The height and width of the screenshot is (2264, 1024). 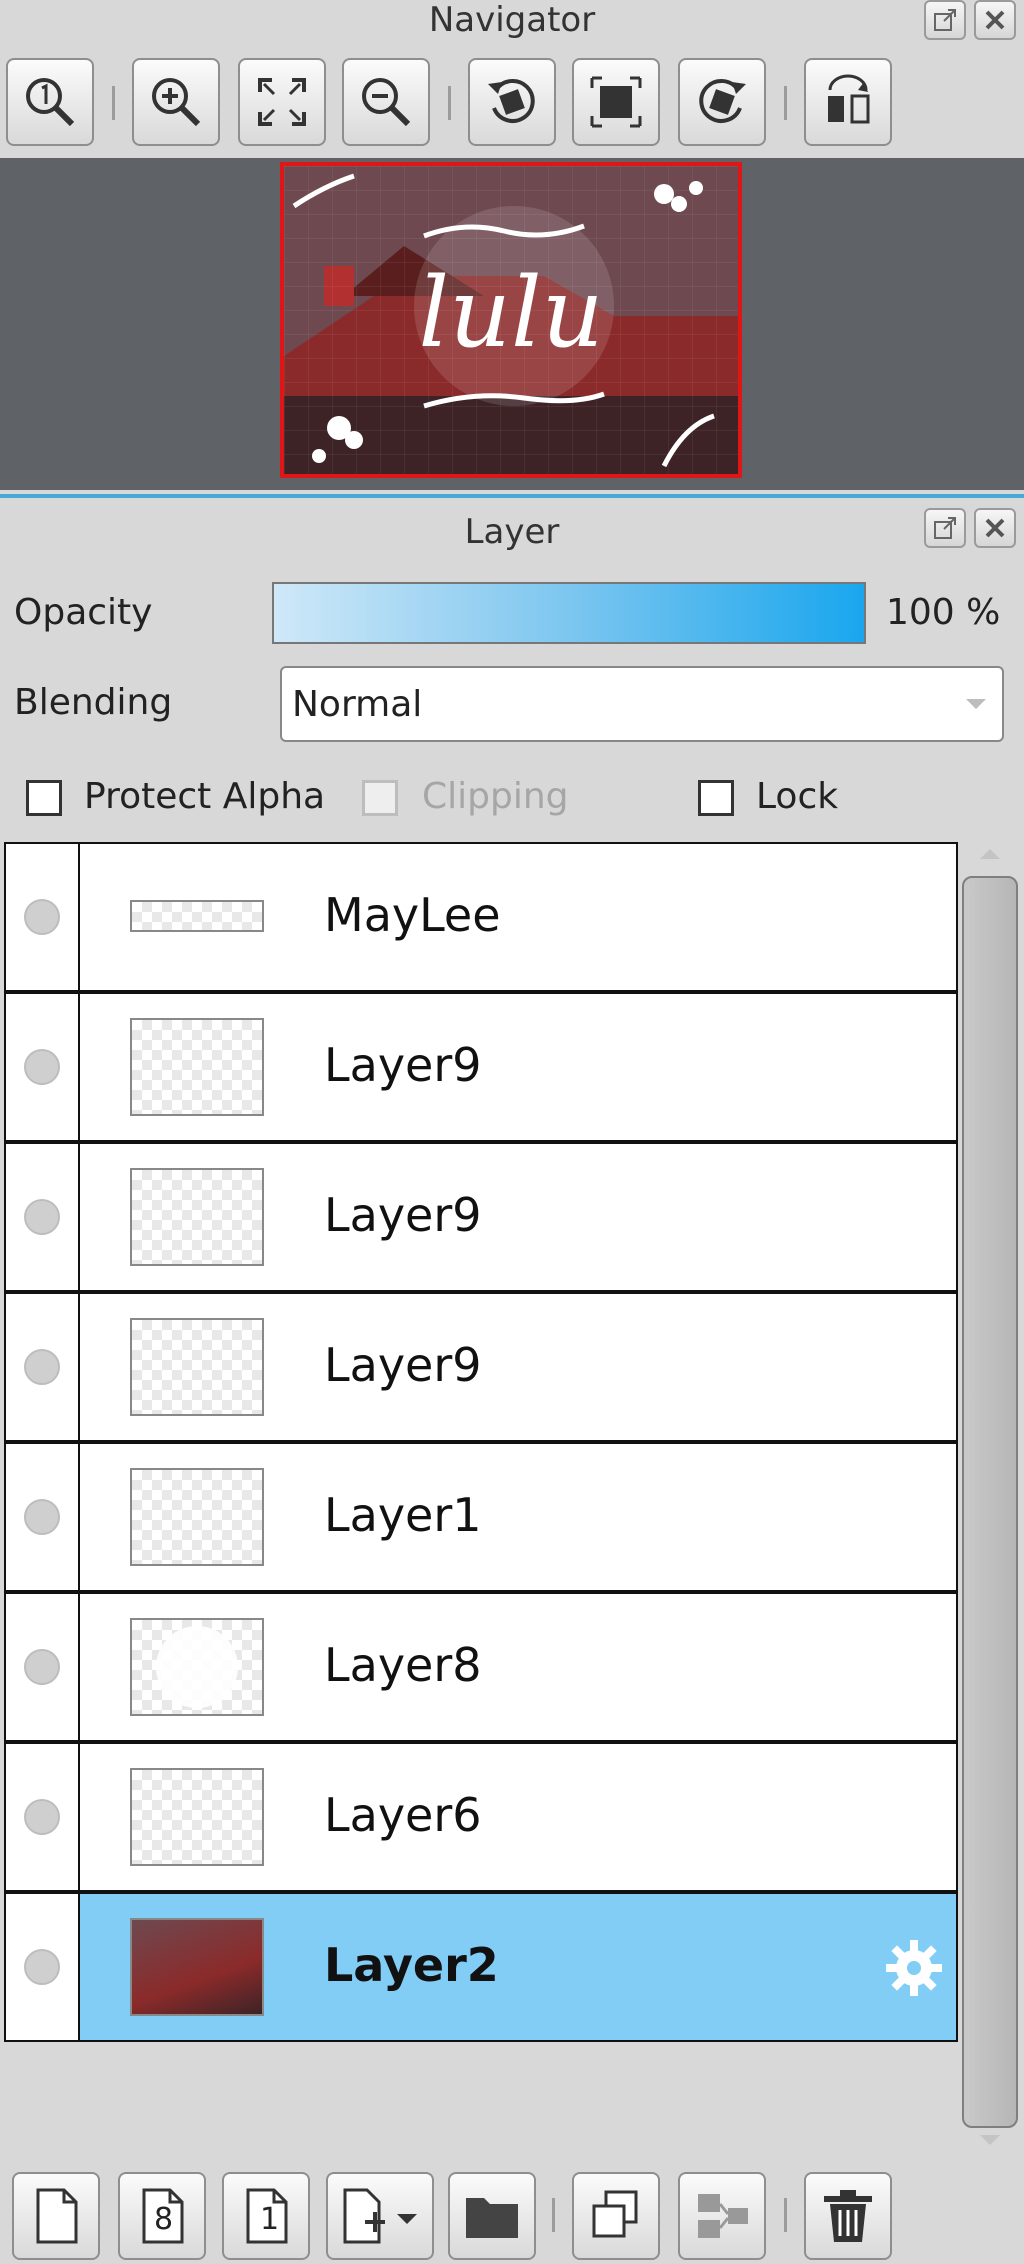 I want to click on new-layer-icon, so click(x=57, y=2216).